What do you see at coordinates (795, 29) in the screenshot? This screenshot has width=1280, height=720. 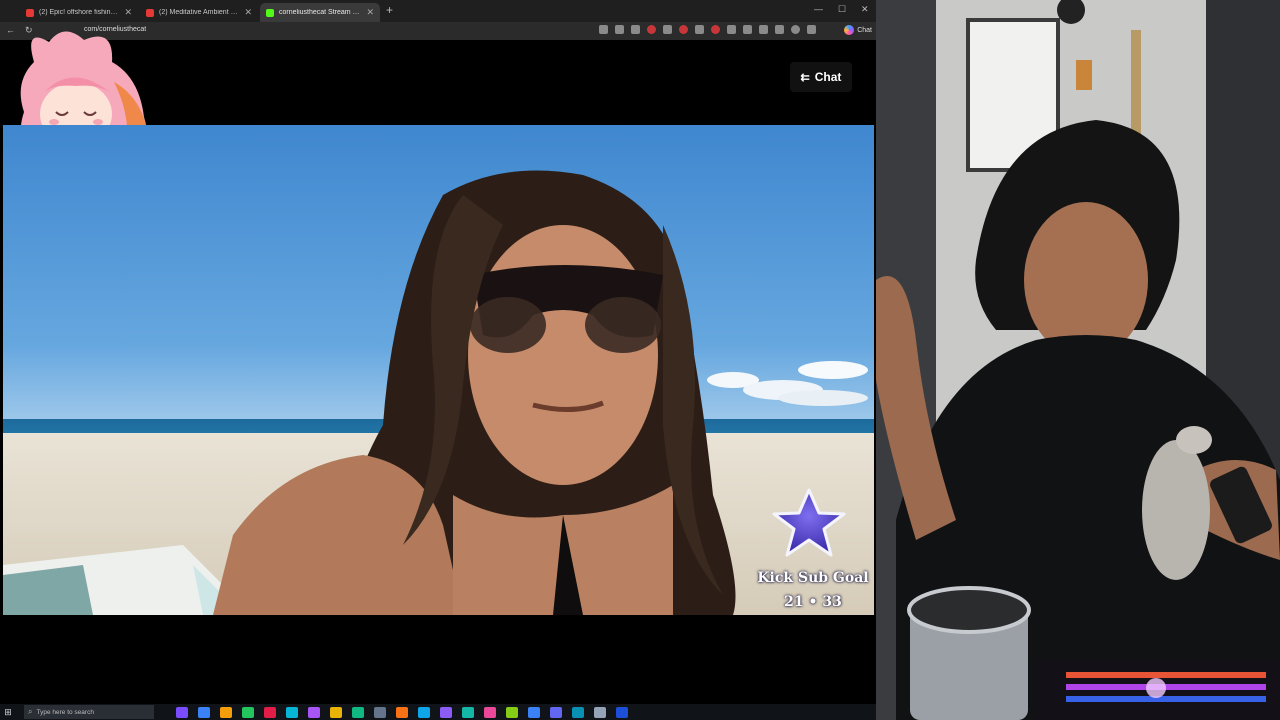 I see `avatar` at bounding box center [795, 29].